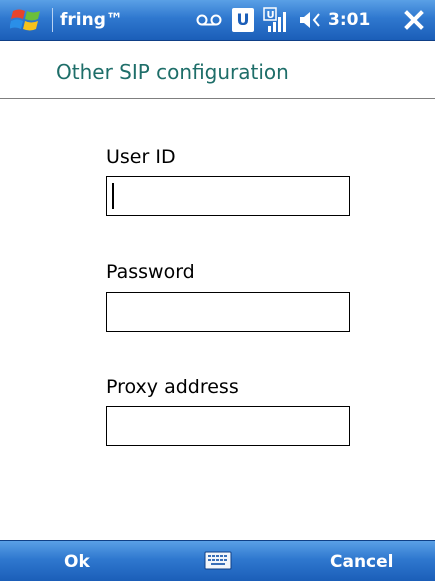 The height and width of the screenshot is (581, 435). Describe the element at coordinates (52, 20) in the screenshot. I see `title-separator` at that location.